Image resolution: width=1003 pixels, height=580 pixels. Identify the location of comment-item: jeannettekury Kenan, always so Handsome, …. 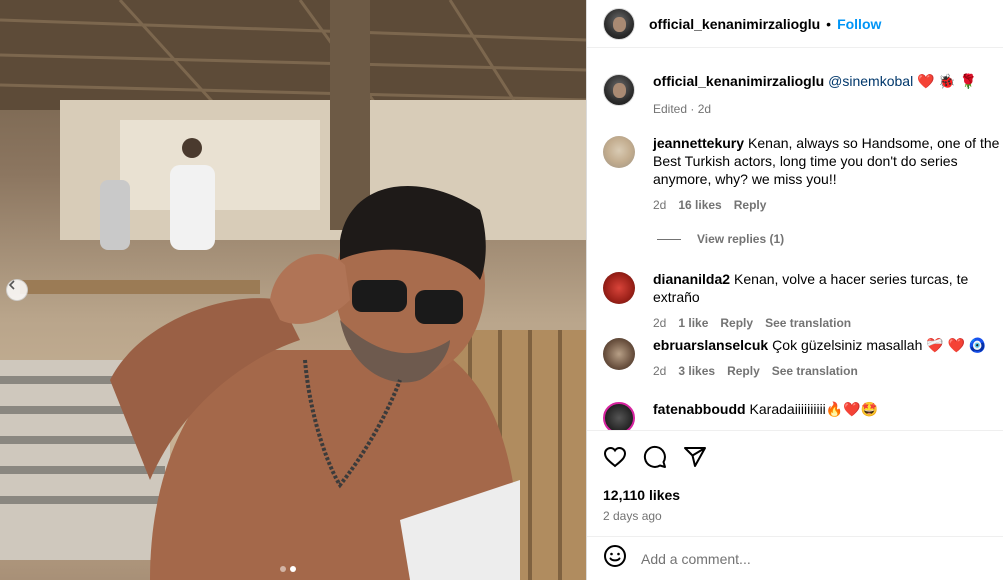
(803, 174).